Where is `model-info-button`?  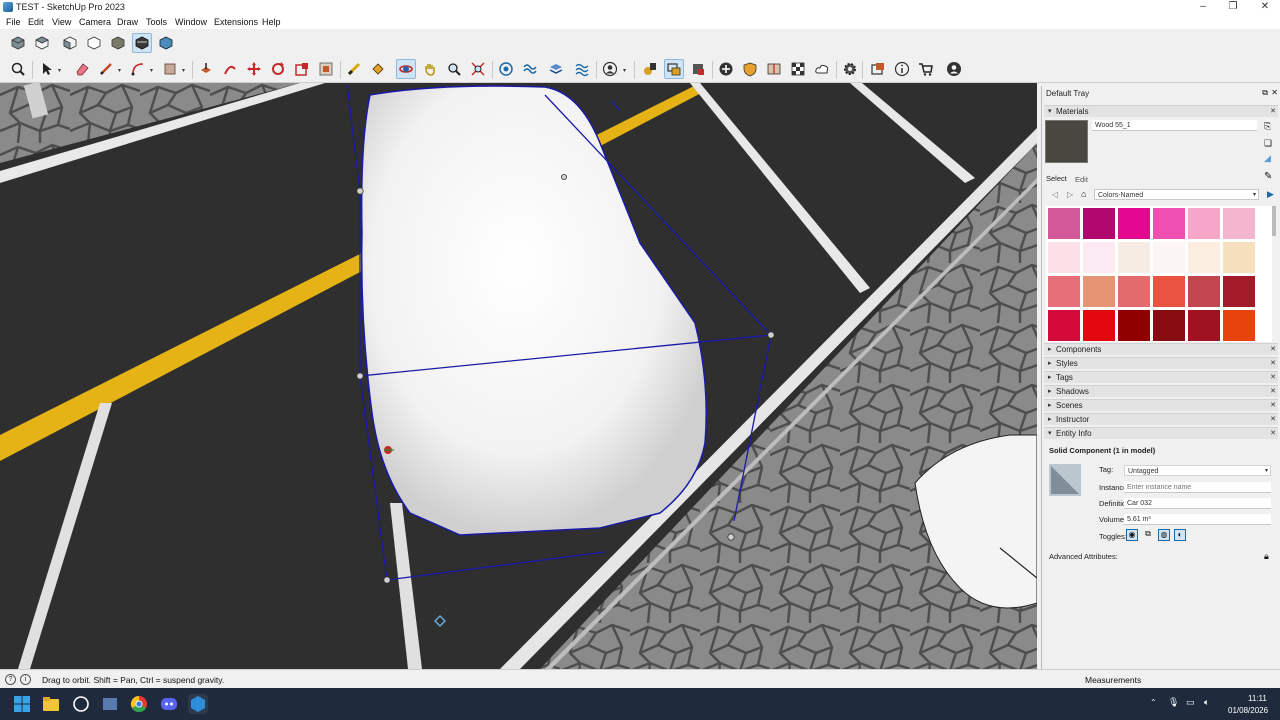
model-info-button is located at coordinates (506, 69).